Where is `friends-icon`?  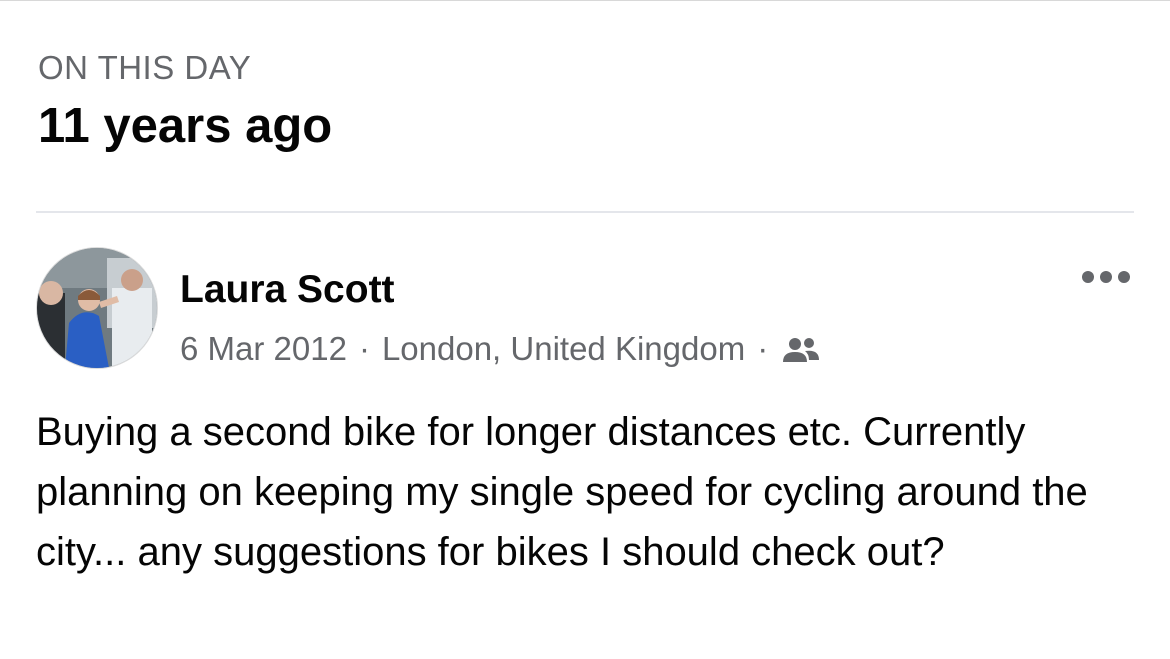
friends-icon is located at coordinates (801, 349).